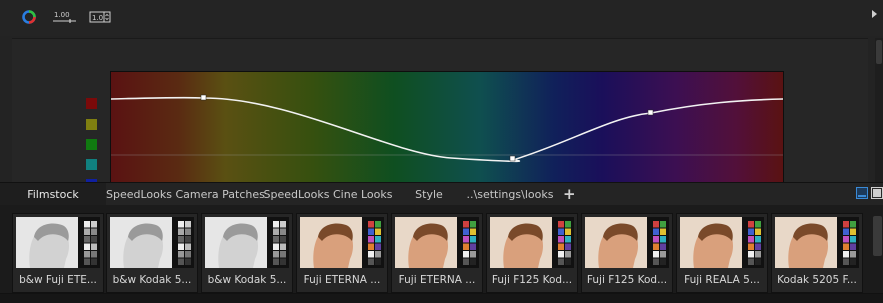 The image size is (883, 303). Describe the element at coordinates (91, 124) in the screenshot. I see `swatch-yellow` at that location.